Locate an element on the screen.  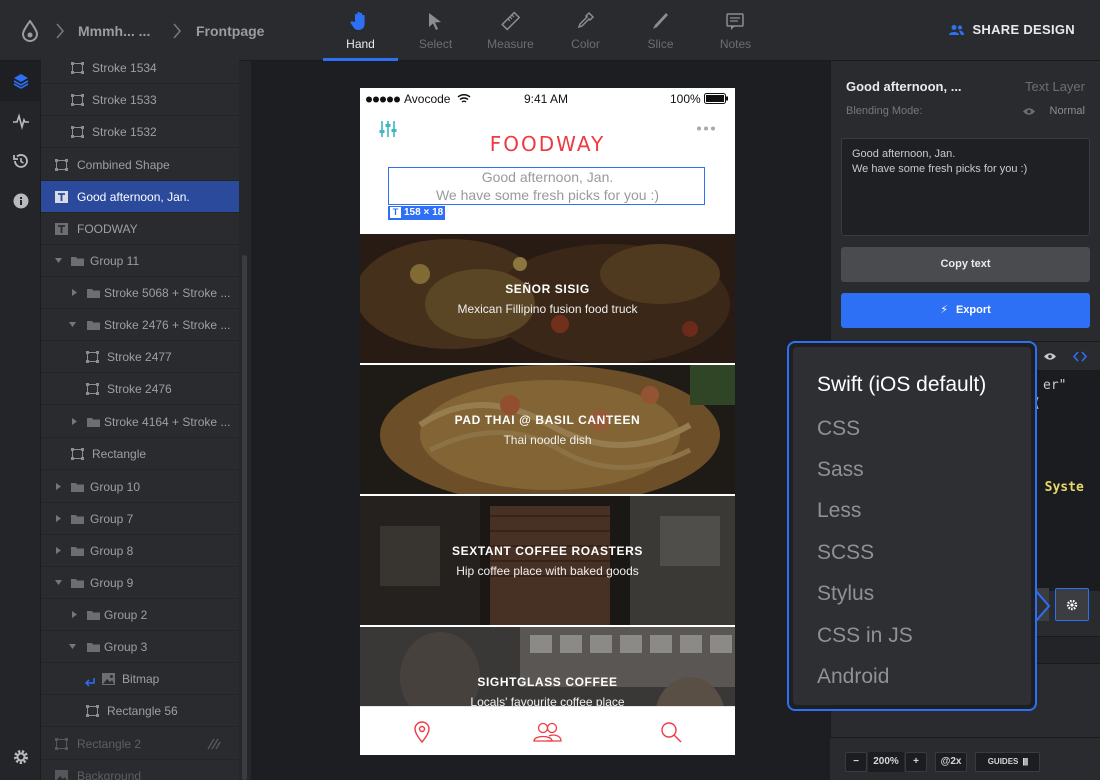
rail-settings-button is located at coordinates (20, 757).